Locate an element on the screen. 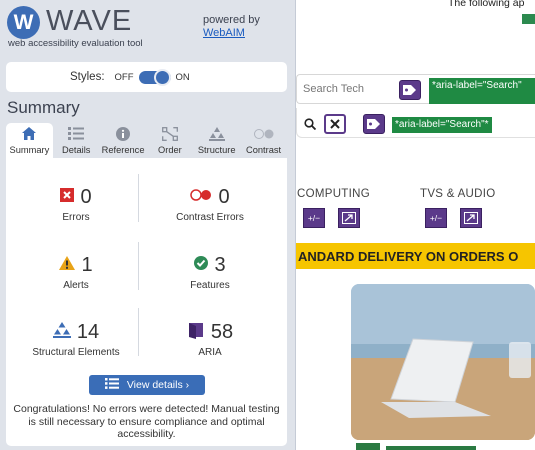 The height and width of the screenshot is (450, 535). tab-label: Details is located at coordinates (76, 150).